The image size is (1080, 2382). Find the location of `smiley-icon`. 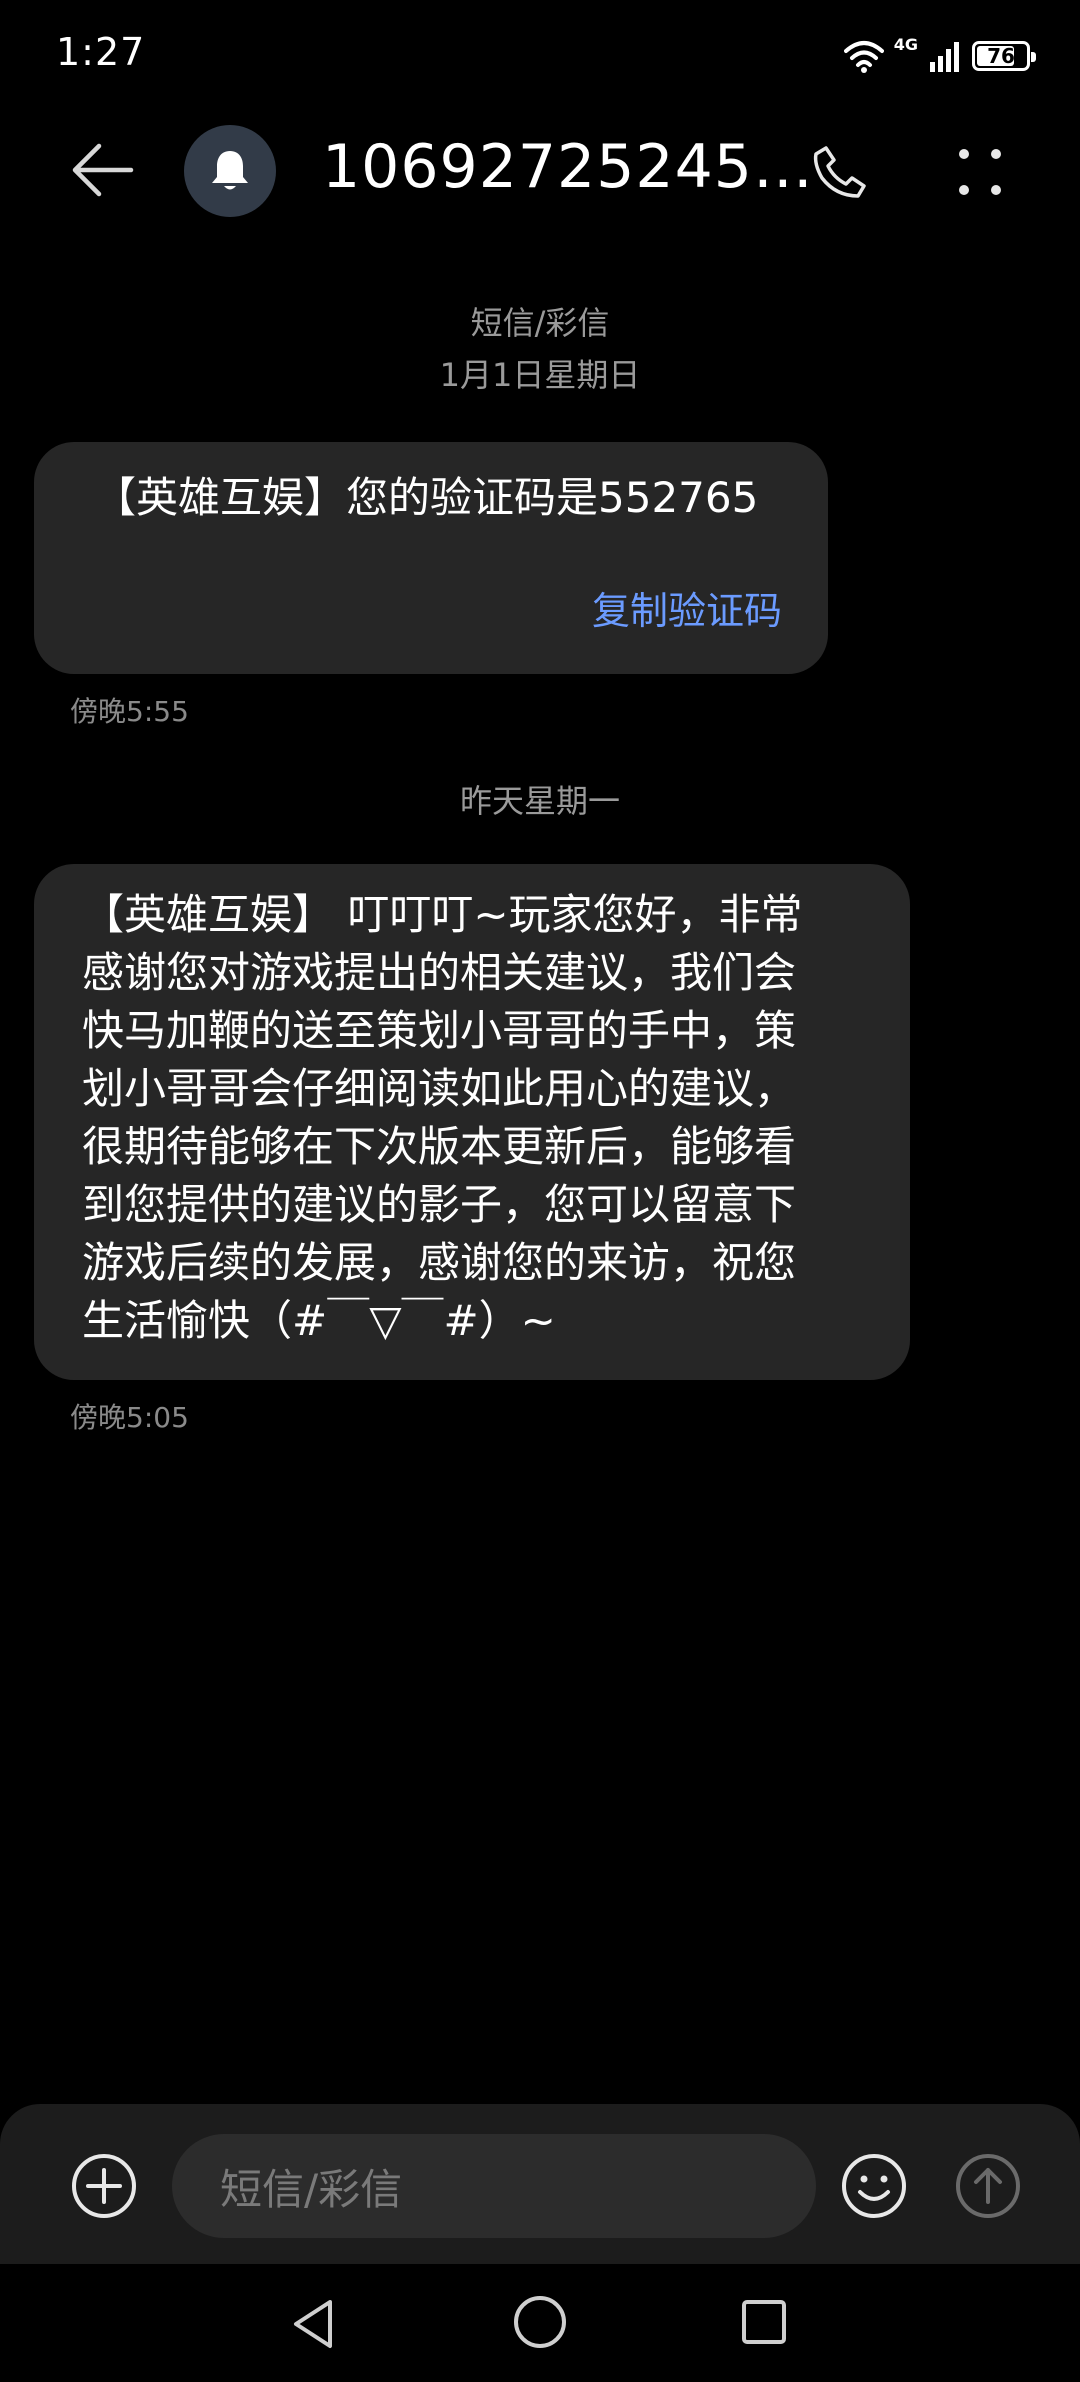

smiley-icon is located at coordinates (874, 2186).